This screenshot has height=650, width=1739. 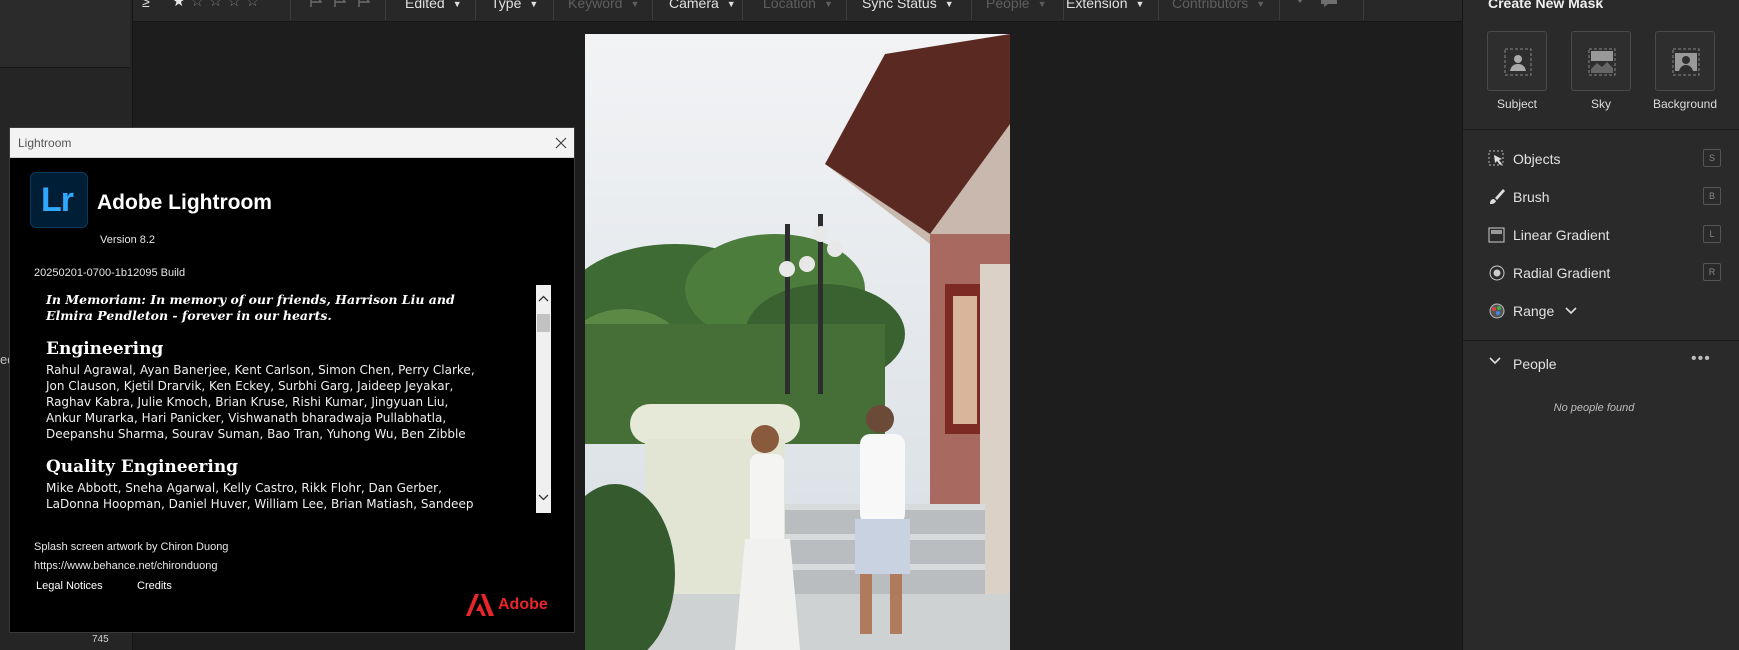 I want to click on flag-filter, so click(x=343, y=8).